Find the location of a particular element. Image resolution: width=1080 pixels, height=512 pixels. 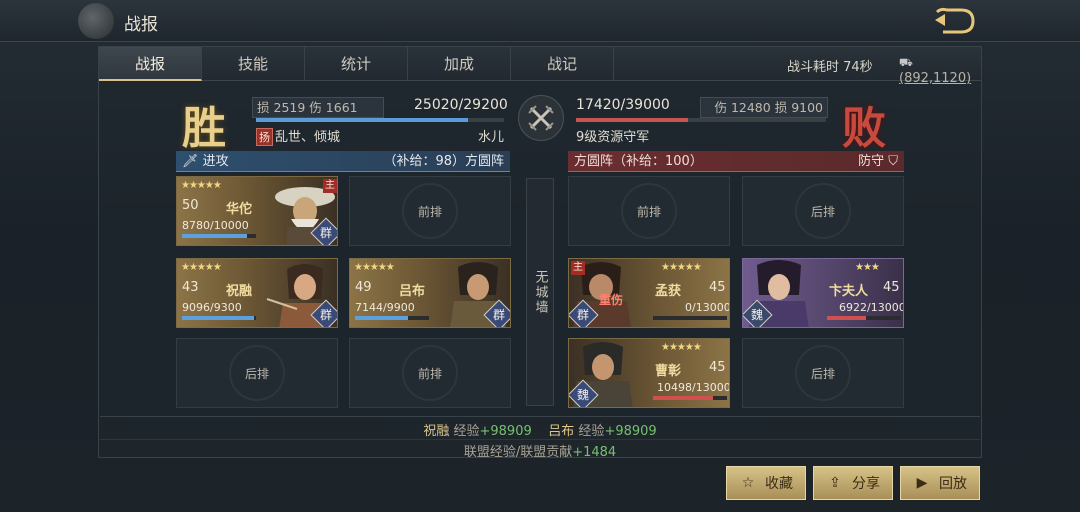

hero-name: 华佗 is located at coordinates (239, 209).